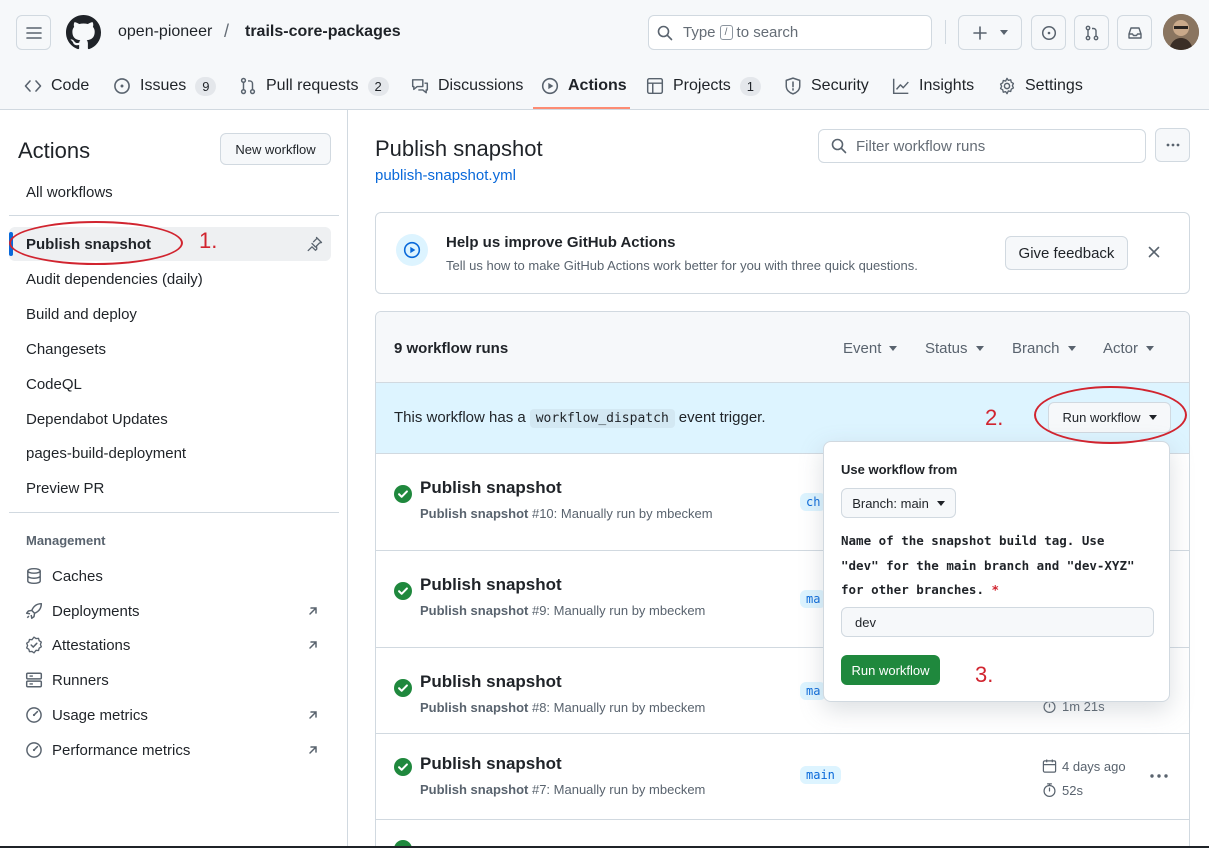 The width and height of the screenshot is (1209, 848). I want to click on rocket-icon, so click(34, 611).